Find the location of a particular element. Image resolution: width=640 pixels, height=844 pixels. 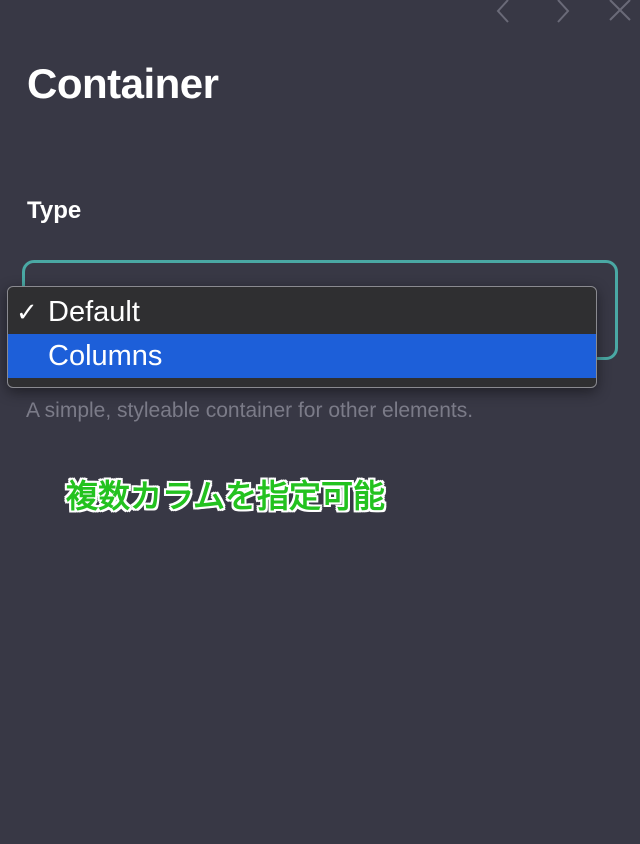

close-icon is located at coordinates (620, 10).